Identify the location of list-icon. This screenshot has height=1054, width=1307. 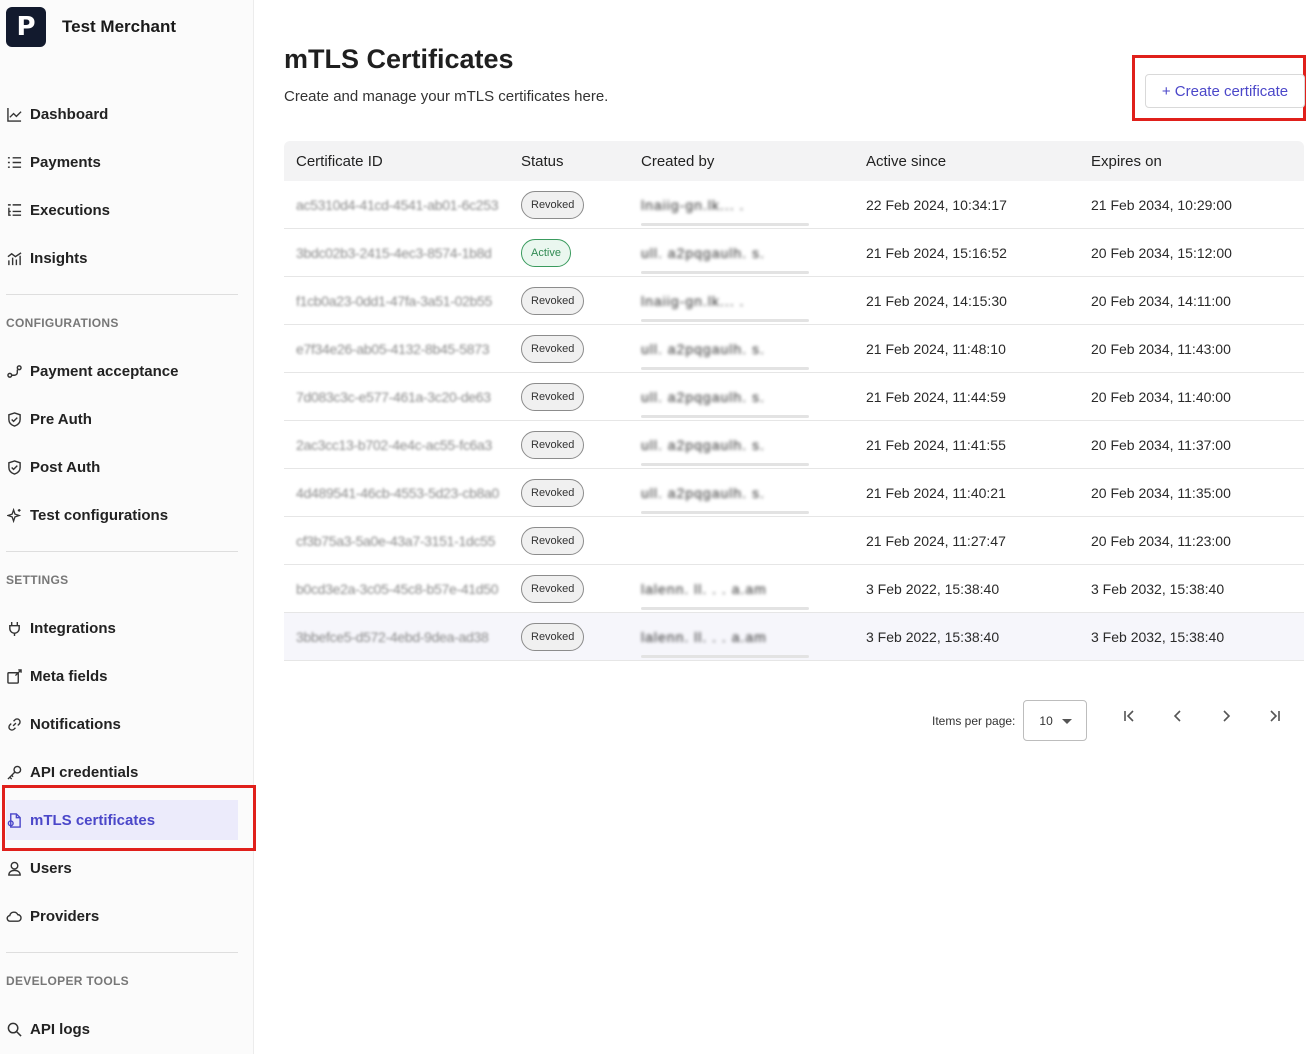
(14, 162).